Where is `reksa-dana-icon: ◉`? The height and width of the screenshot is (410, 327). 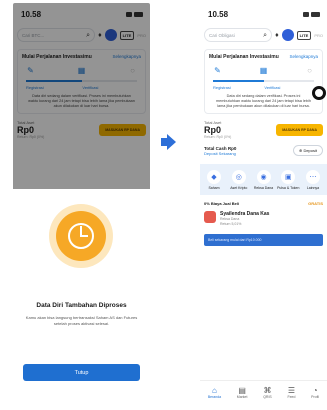 reksa-dana-icon: ◉ is located at coordinates (263, 177).